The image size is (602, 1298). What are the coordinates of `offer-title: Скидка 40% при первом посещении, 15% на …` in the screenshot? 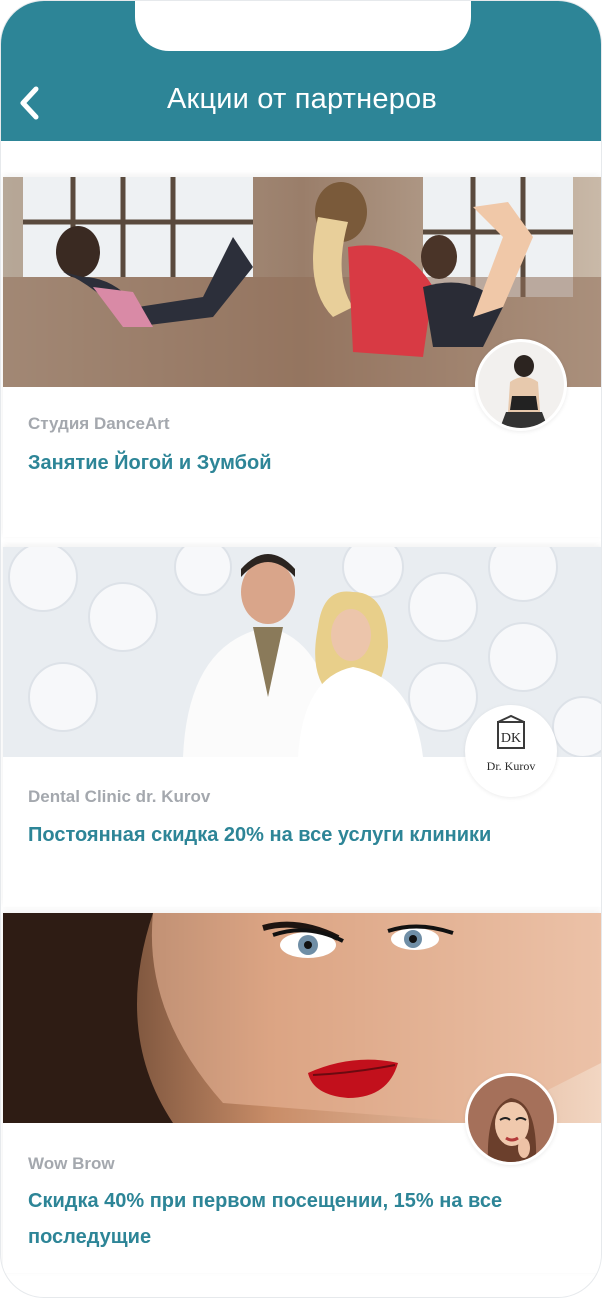 It's located at (298, 1219).